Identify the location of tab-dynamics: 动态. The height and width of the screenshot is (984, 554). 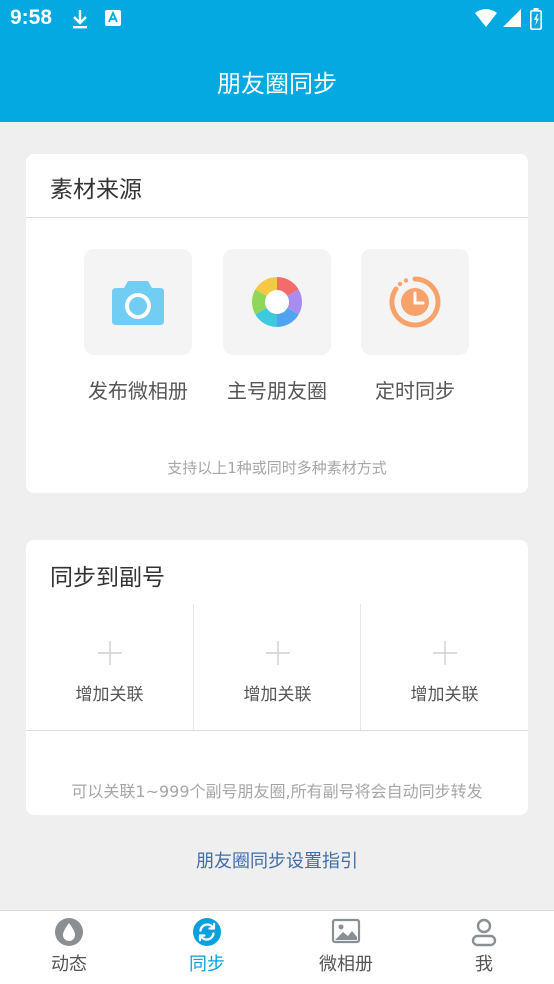
(69, 947).